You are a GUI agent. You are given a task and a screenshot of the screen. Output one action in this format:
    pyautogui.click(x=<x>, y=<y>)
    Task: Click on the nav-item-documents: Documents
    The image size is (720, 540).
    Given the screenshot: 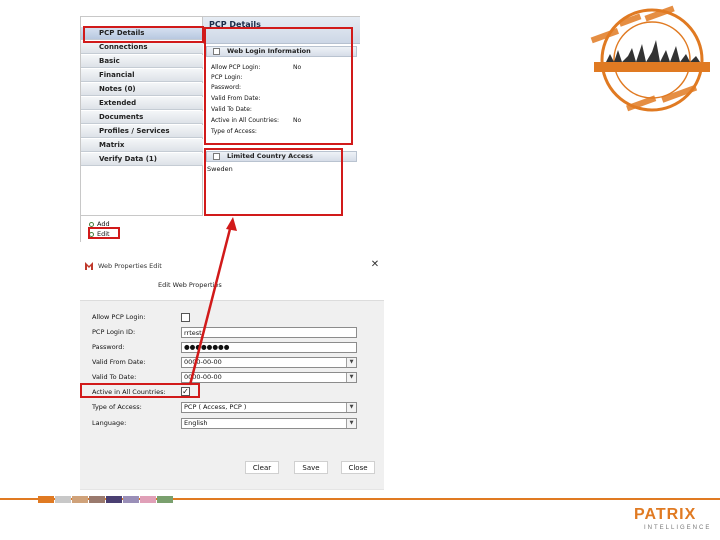 What is the action you would take?
    pyautogui.click(x=142, y=117)
    